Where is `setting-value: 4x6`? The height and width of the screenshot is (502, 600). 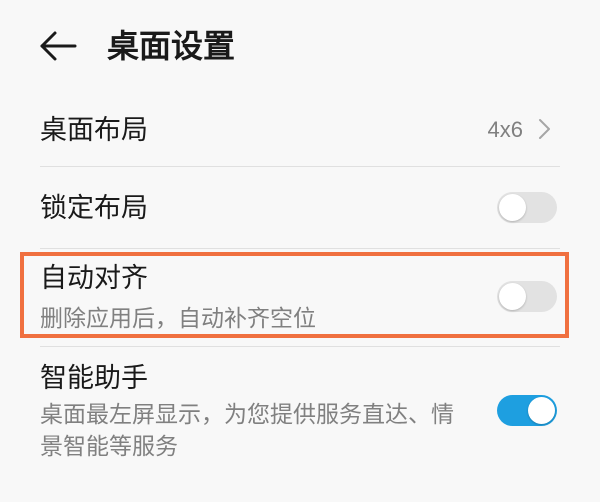 setting-value: 4x6 is located at coordinates (505, 129).